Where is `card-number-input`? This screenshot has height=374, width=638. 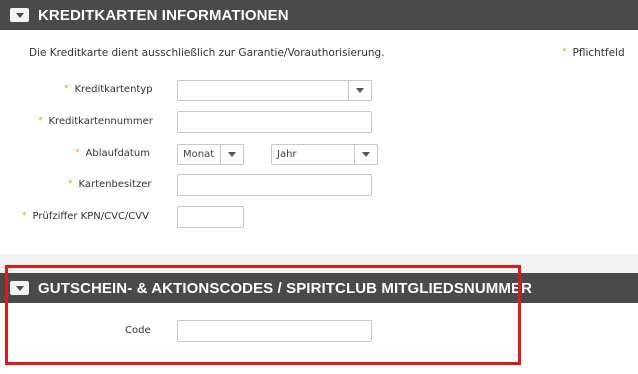
card-number-input is located at coordinates (274, 122).